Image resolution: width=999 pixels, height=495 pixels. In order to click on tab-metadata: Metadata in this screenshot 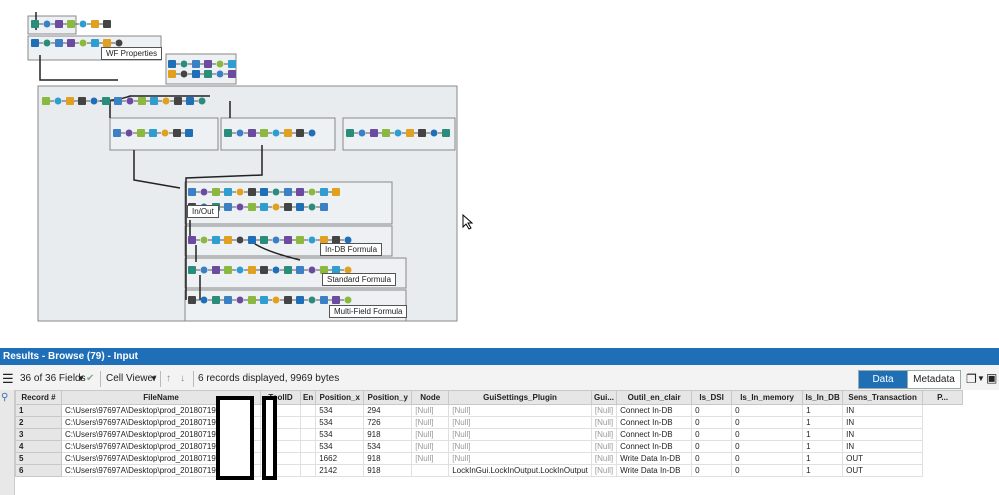, I will do `click(934, 379)`.